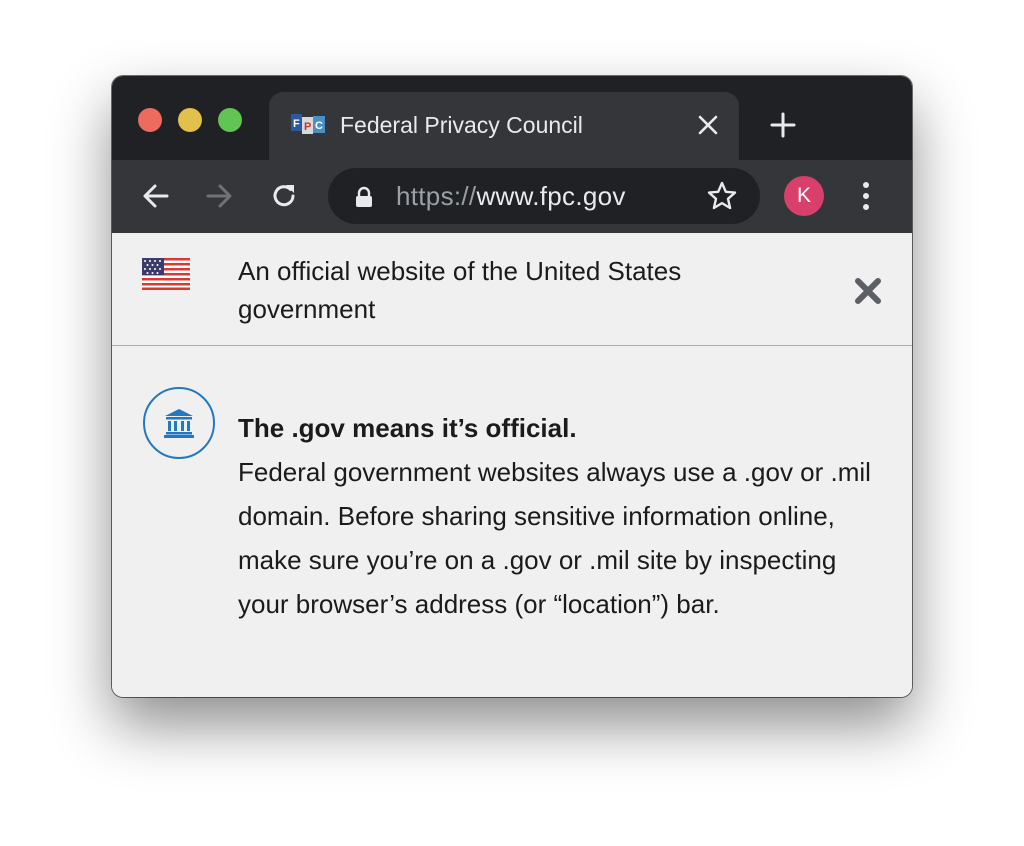 The image size is (1024, 846). What do you see at coordinates (179, 423) in the screenshot?
I see `government-building-icon` at bounding box center [179, 423].